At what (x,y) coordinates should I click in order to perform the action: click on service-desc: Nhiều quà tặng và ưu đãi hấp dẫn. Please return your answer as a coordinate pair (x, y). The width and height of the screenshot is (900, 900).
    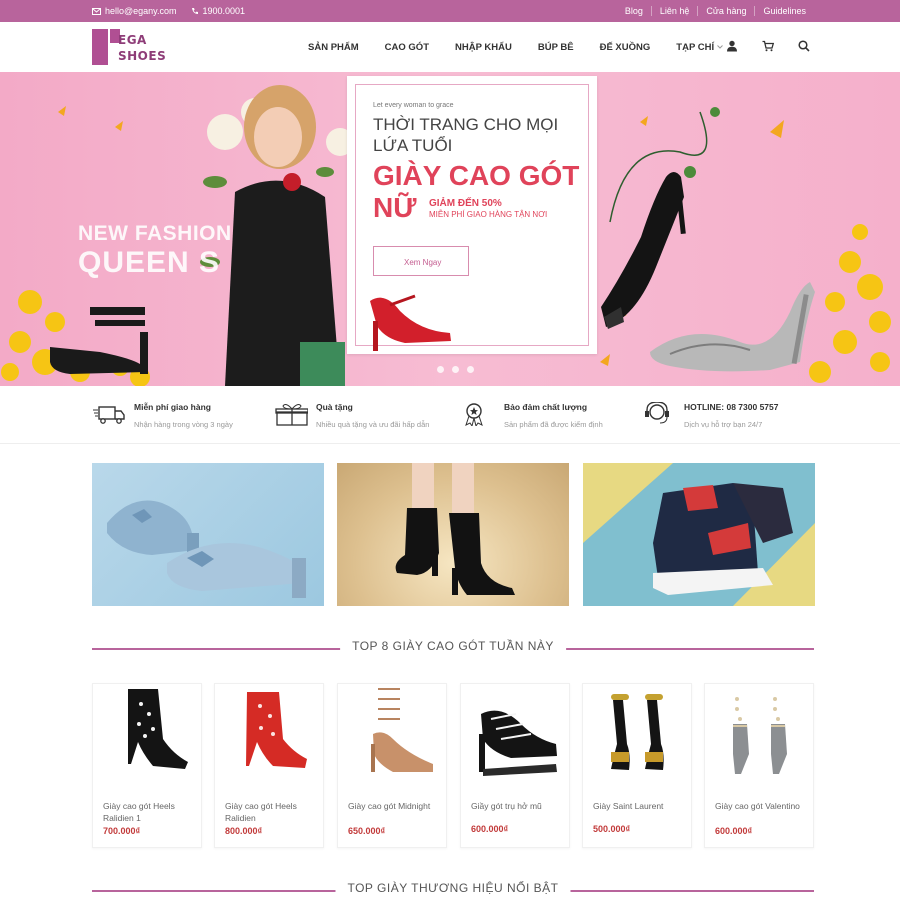
    Looking at the image, I should click on (373, 424).